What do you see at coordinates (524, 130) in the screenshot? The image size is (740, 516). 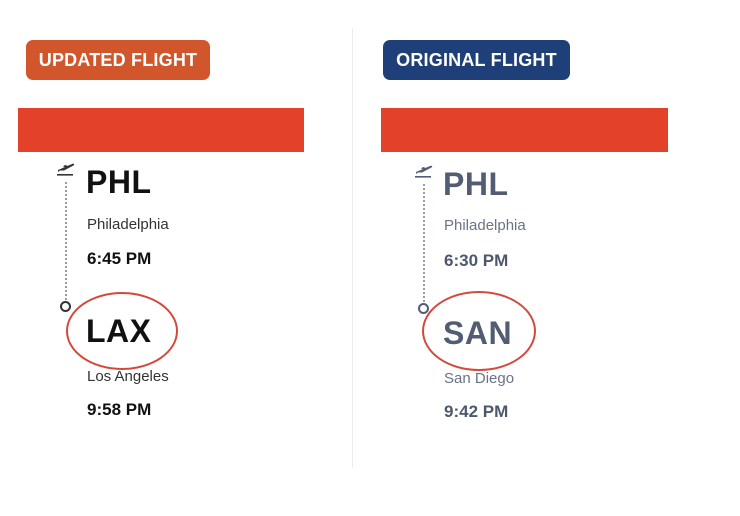 I see `original-flight-stripe` at bounding box center [524, 130].